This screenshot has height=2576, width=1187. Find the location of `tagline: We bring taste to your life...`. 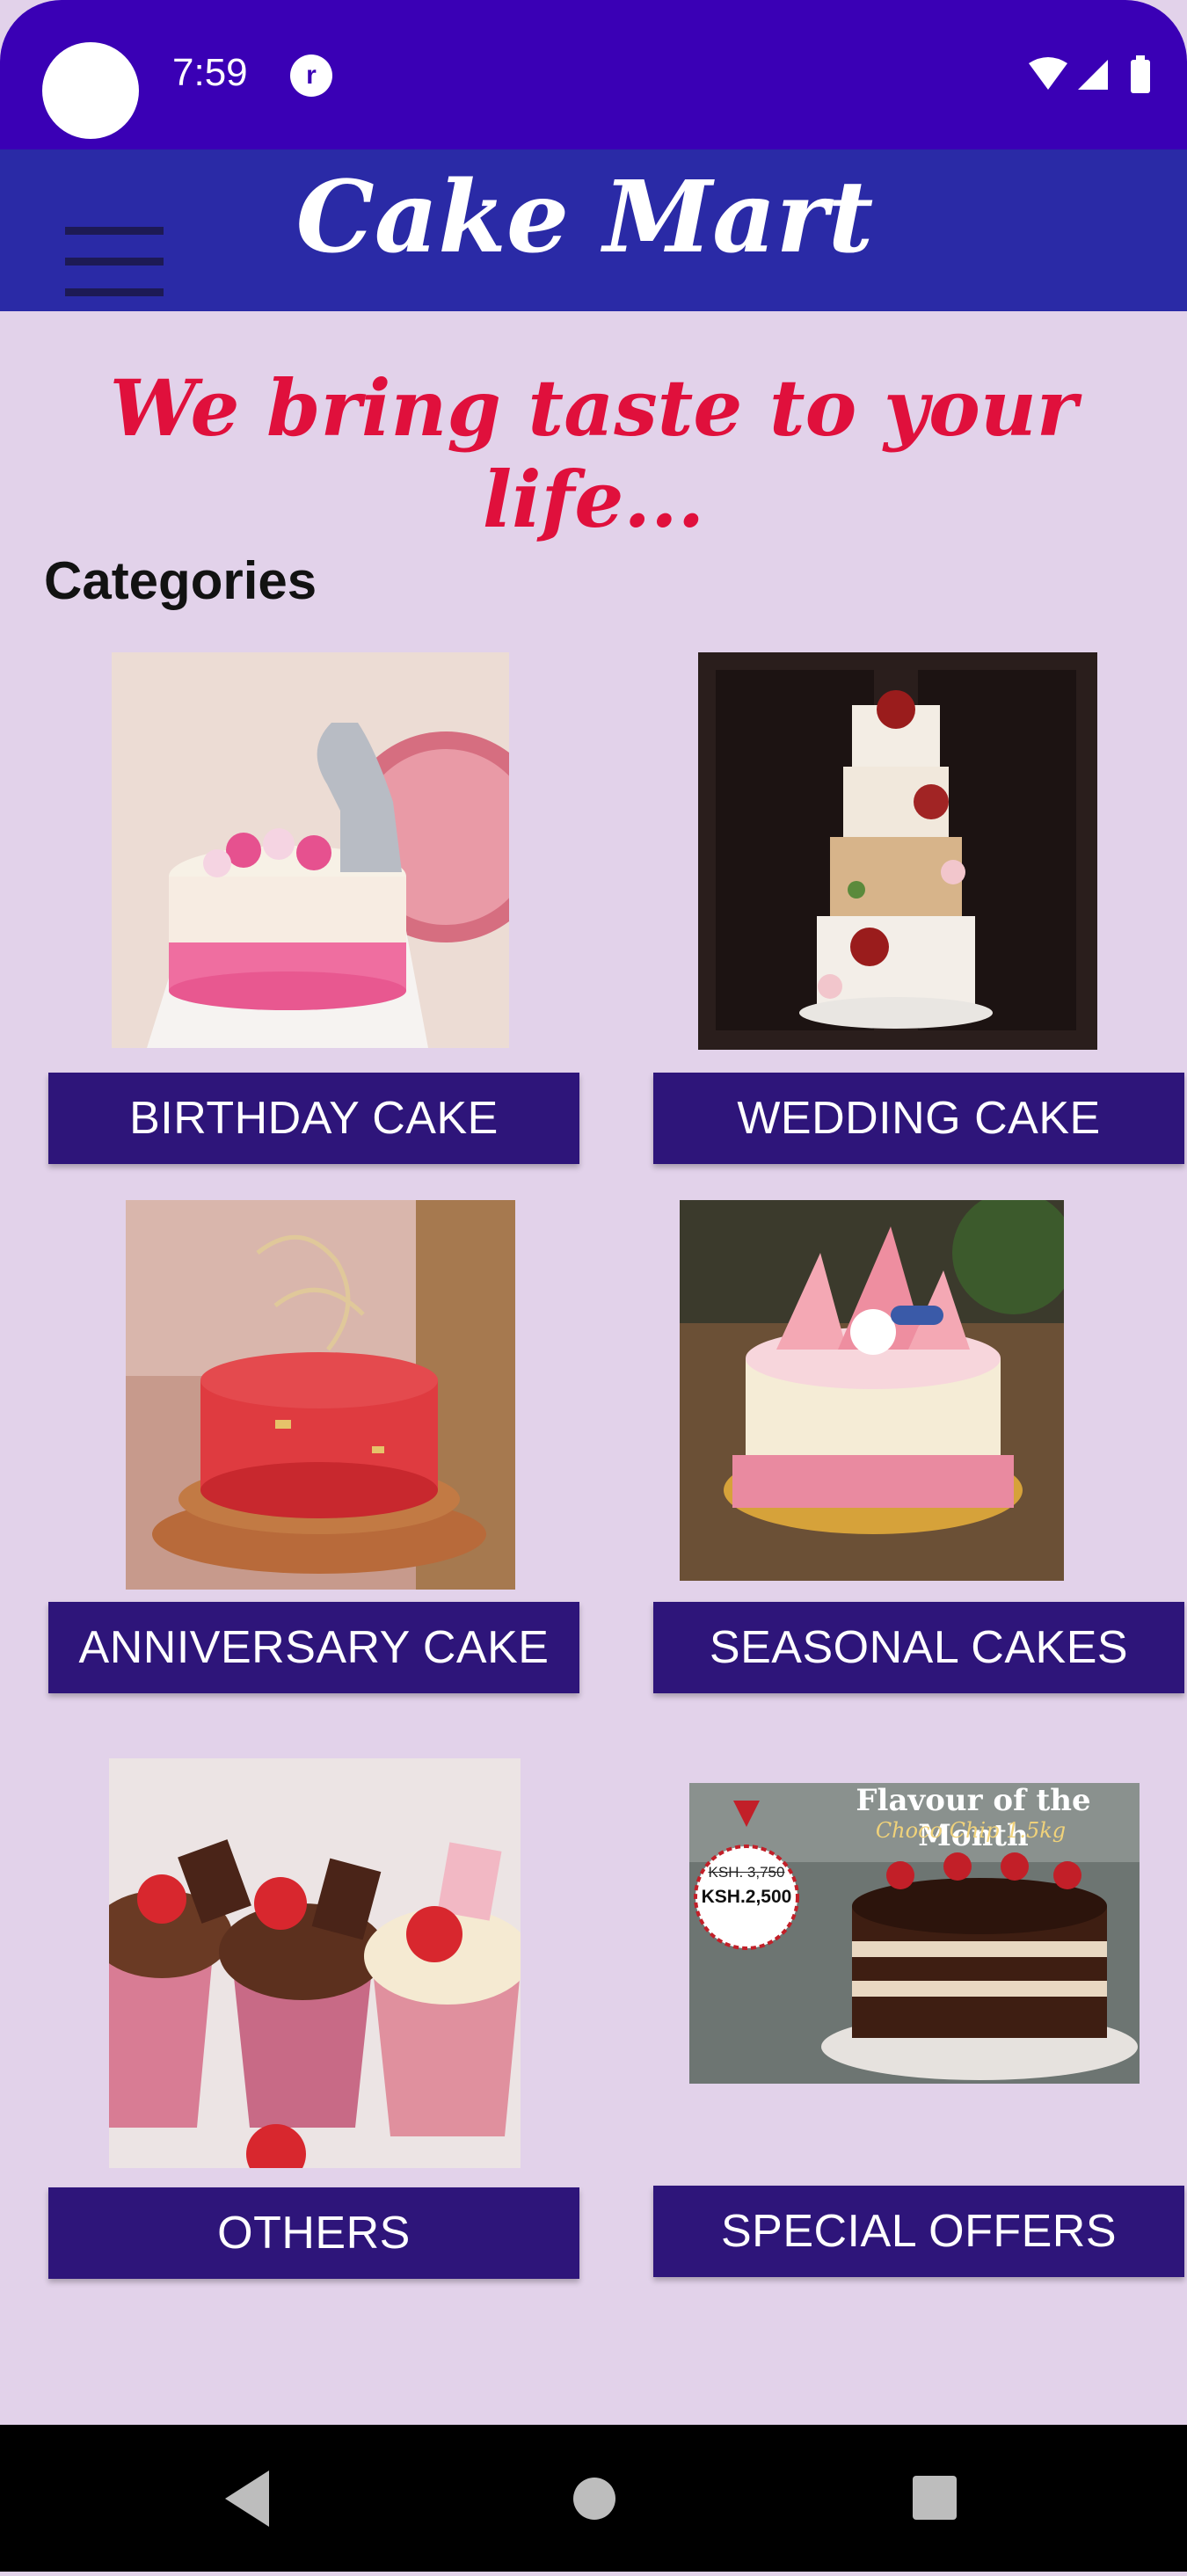

tagline: We bring taste to your life... is located at coordinates (593, 453).